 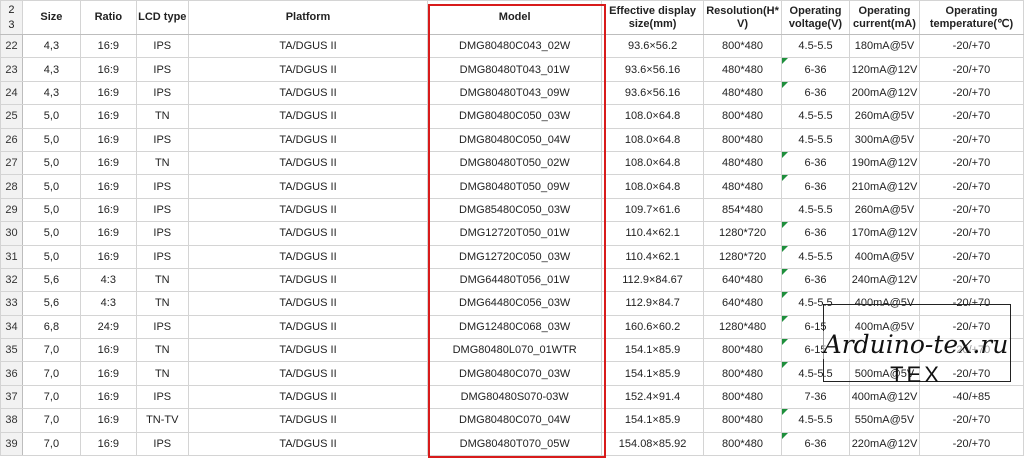 I want to click on cell-model: DMG80480T050_02W, so click(x=515, y=163).